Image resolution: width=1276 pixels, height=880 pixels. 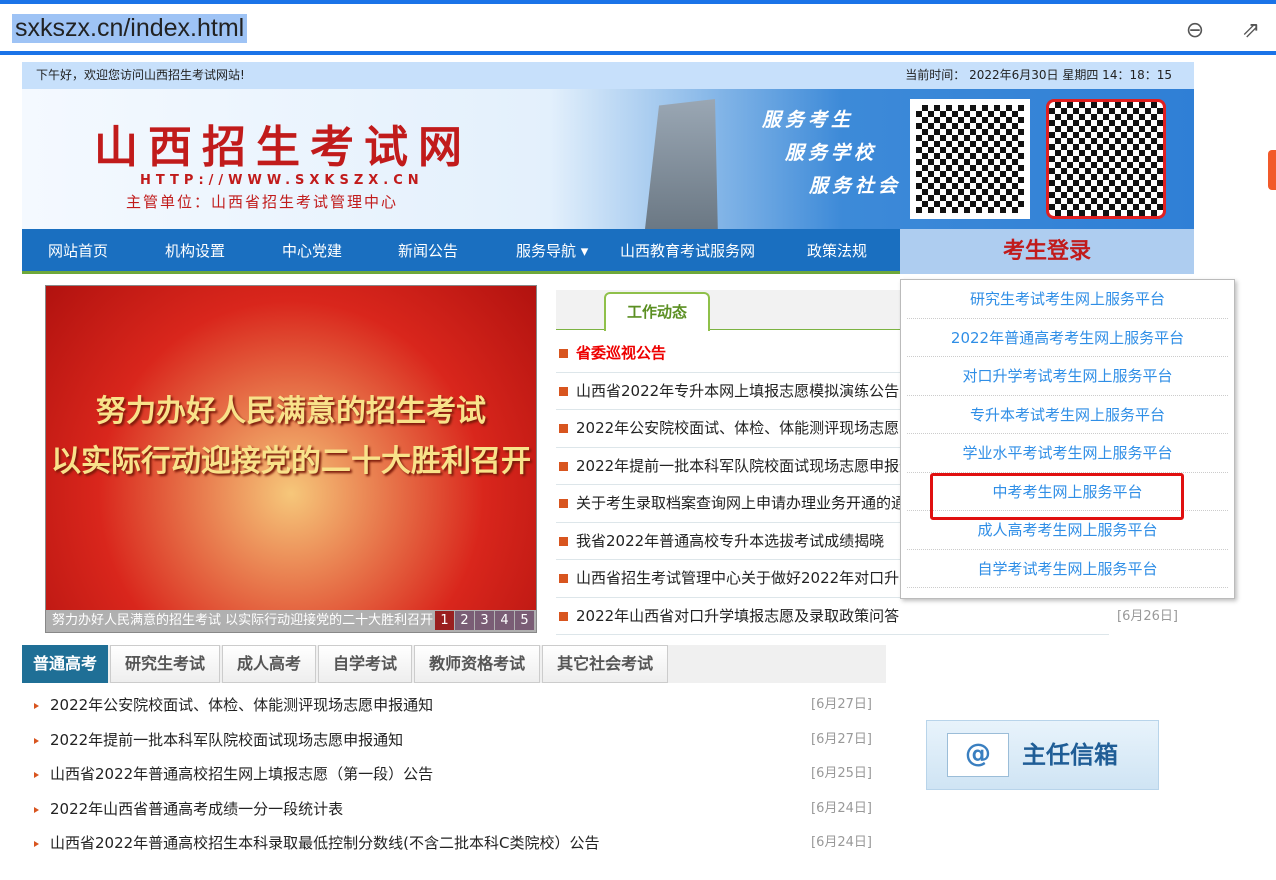 I want to click on slide-pager: 1 2 3 4 5, so click(x=484, y=620).